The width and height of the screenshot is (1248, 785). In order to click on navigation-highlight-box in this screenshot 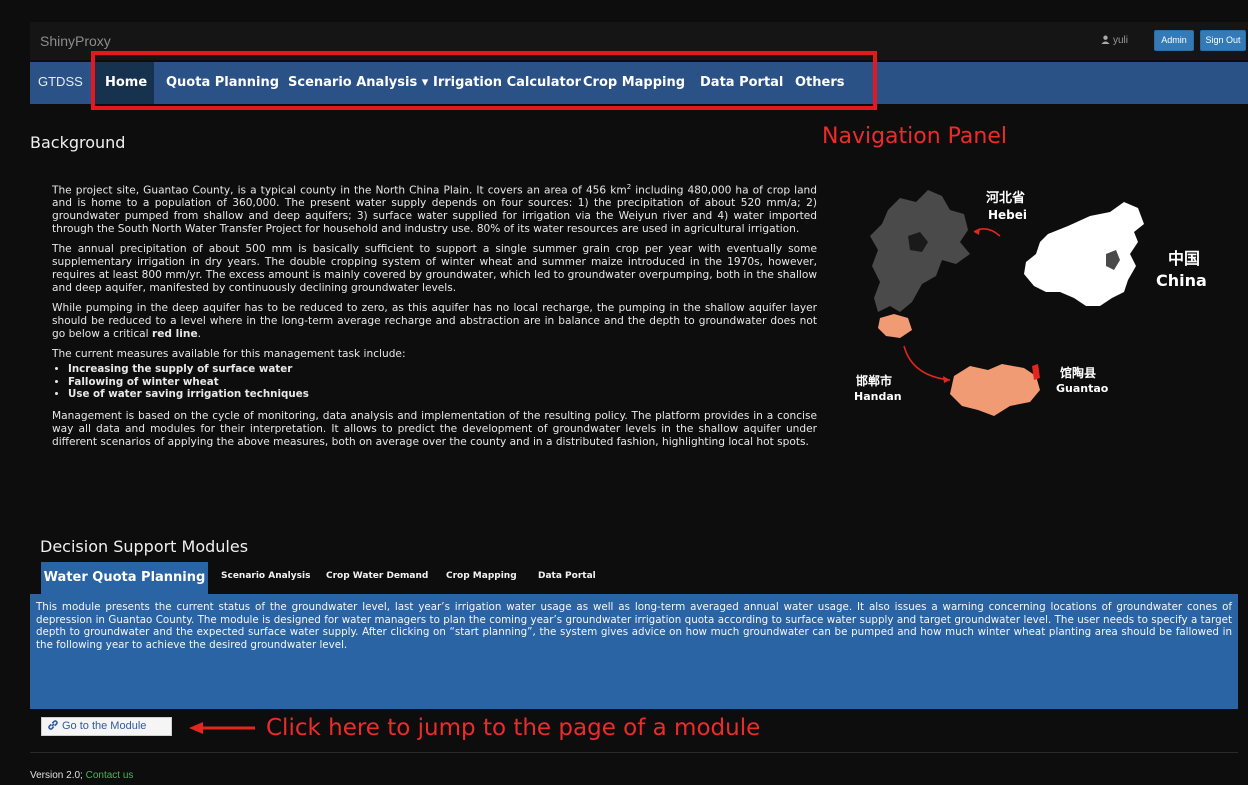, I will do `click(484, 80)`.